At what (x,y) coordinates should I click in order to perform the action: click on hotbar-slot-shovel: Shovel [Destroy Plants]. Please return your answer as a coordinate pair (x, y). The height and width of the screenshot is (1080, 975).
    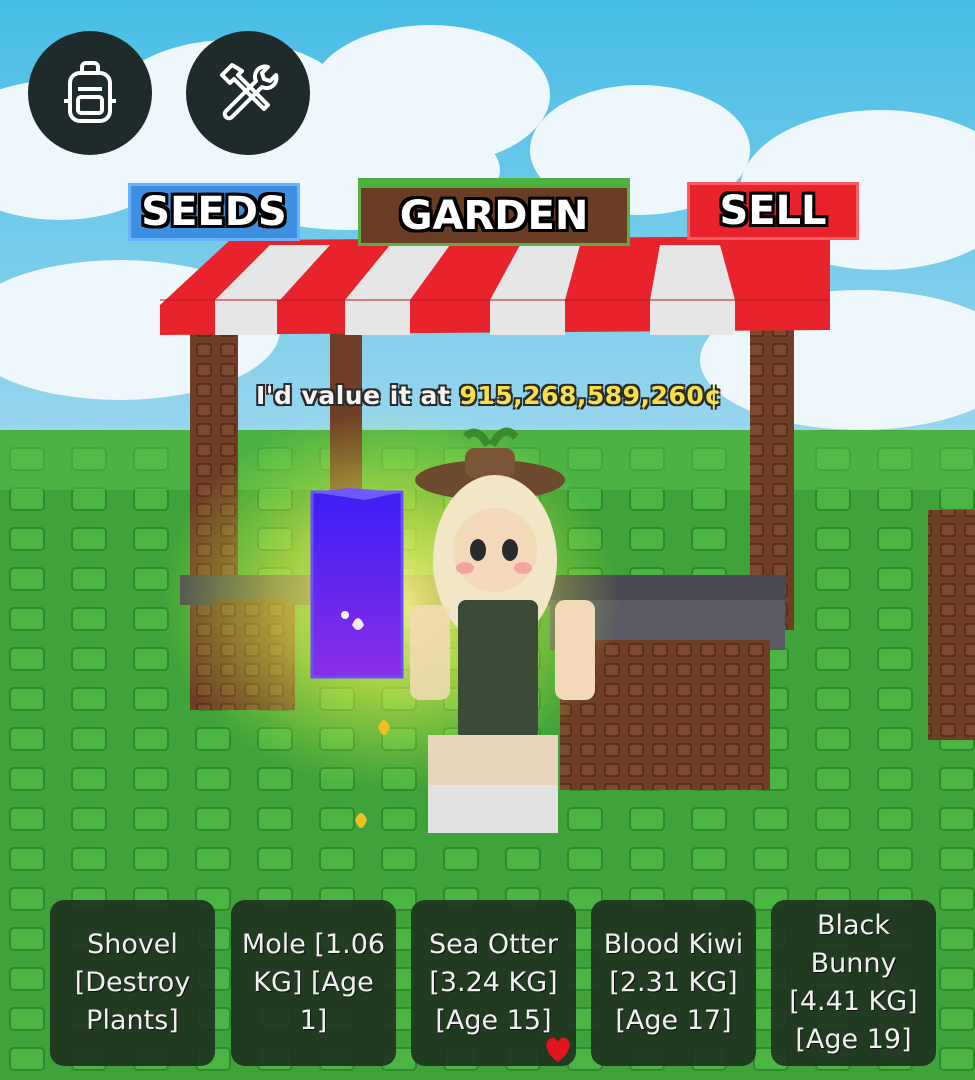
    Looking at the image, I should click on (132, 983).